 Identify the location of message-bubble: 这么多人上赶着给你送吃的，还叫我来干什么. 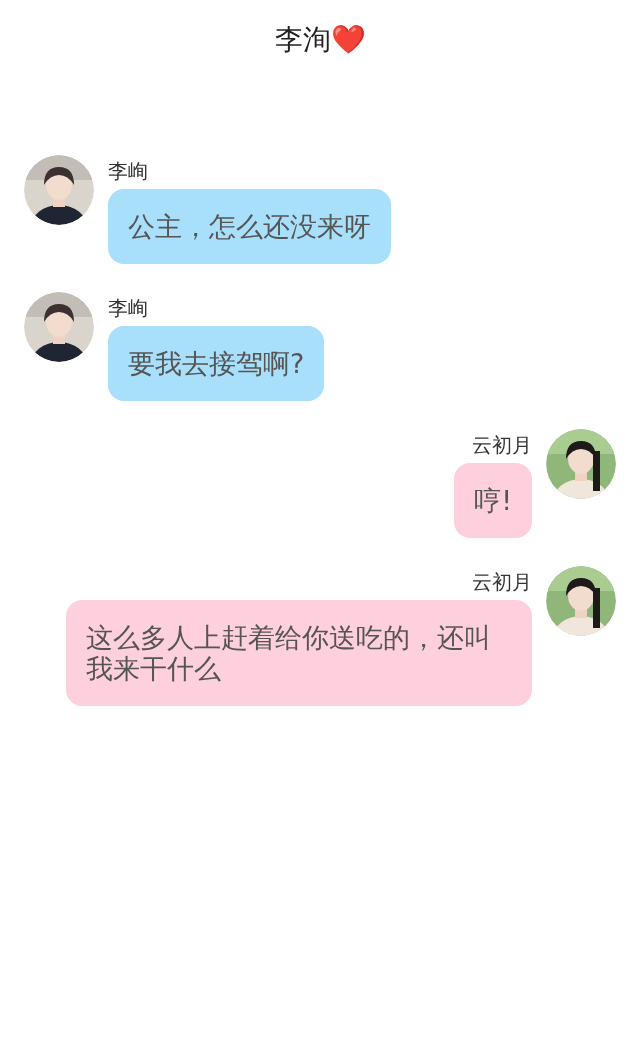
(299, 653).